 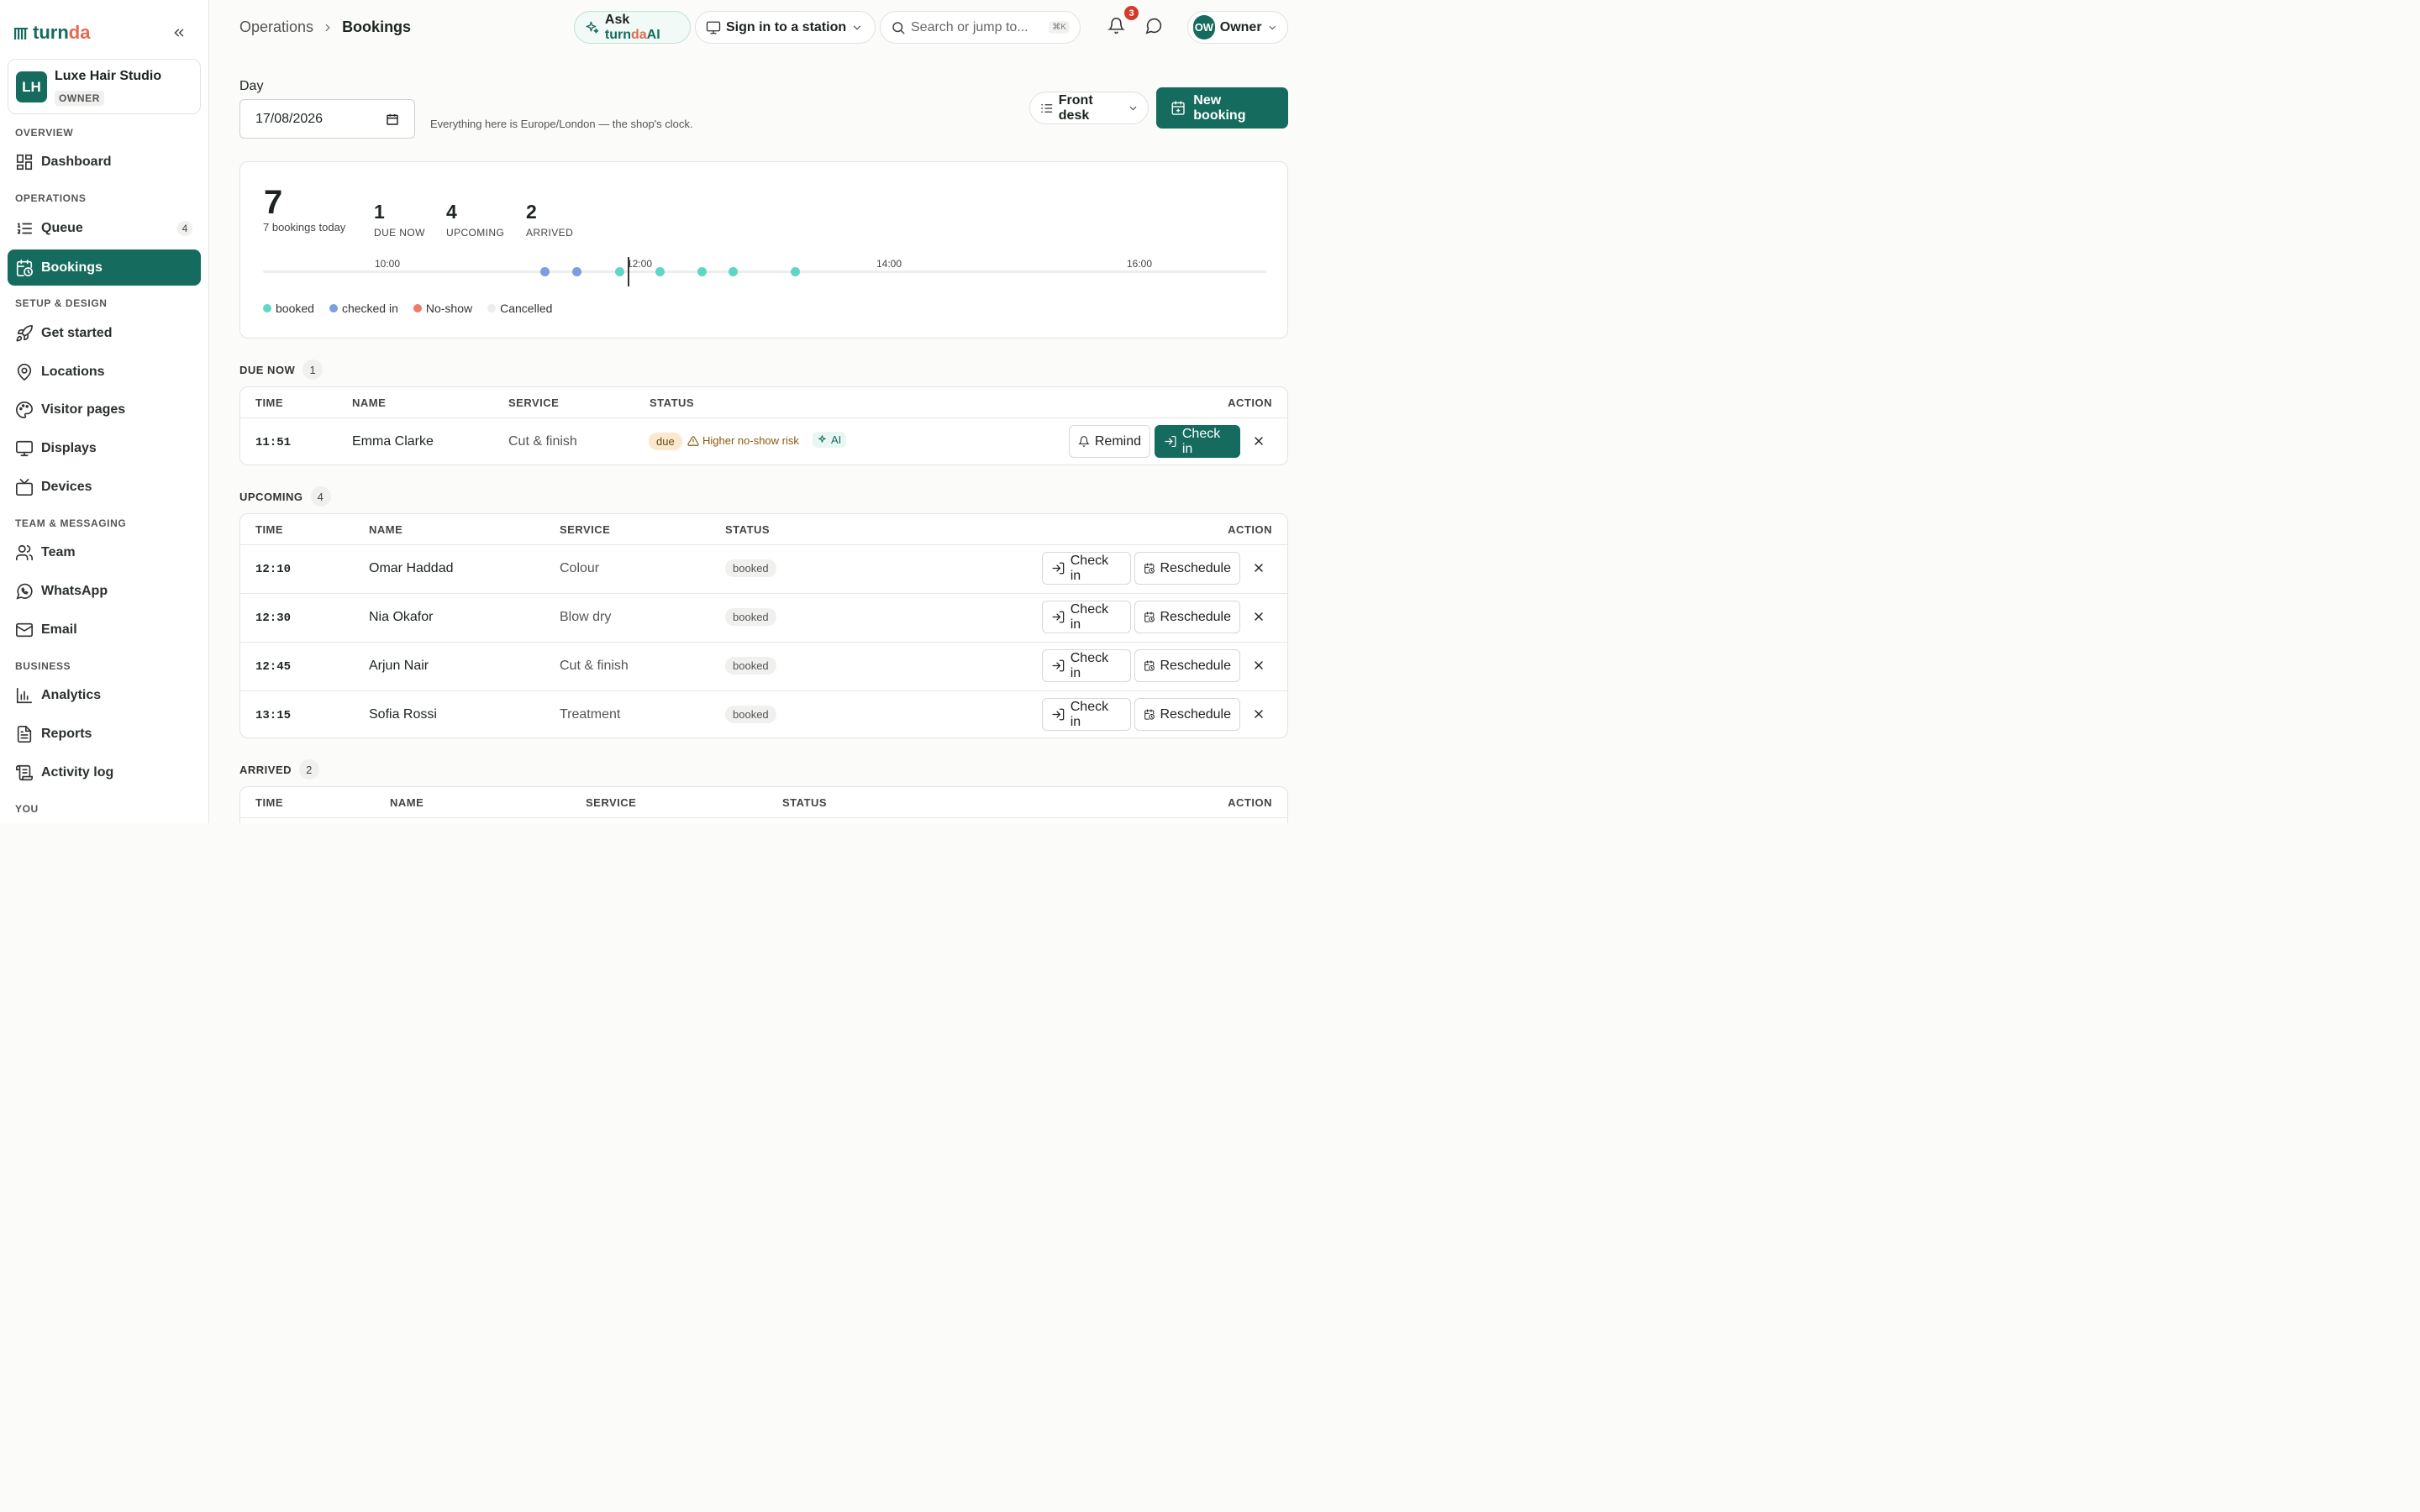 I want to click on station-select: Sign in to a station, so click(x=785, y=27).